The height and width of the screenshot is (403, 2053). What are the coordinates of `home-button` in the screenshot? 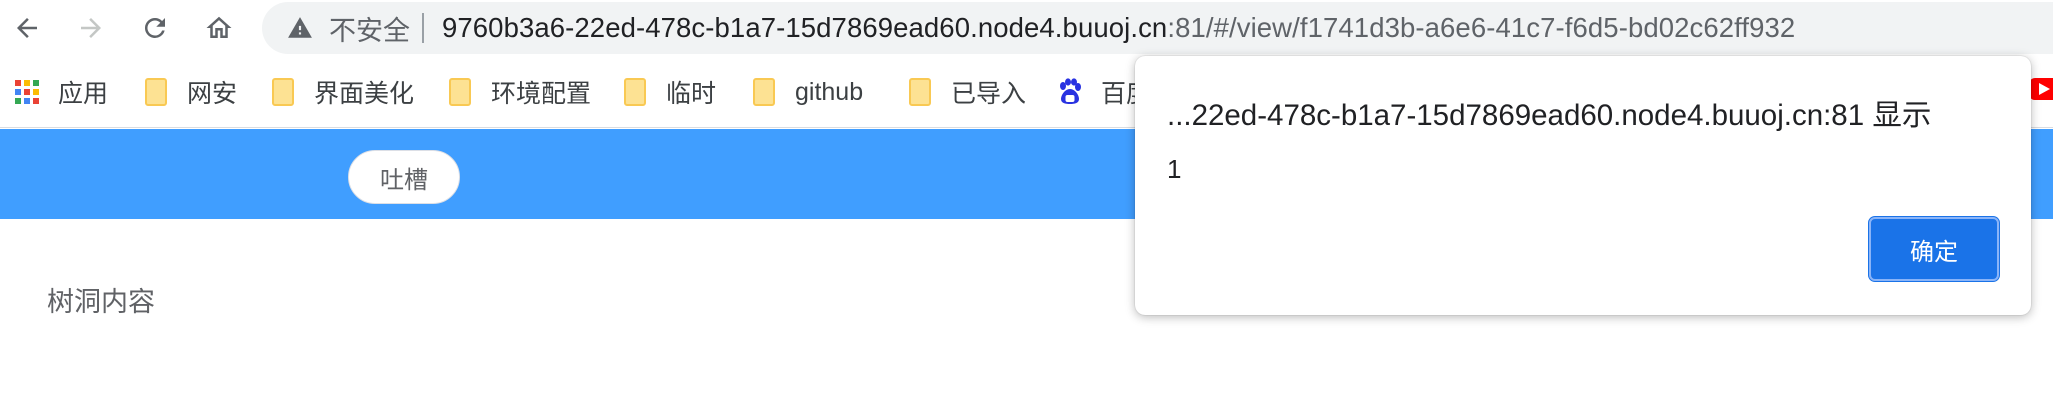 It's located at (219, 28).